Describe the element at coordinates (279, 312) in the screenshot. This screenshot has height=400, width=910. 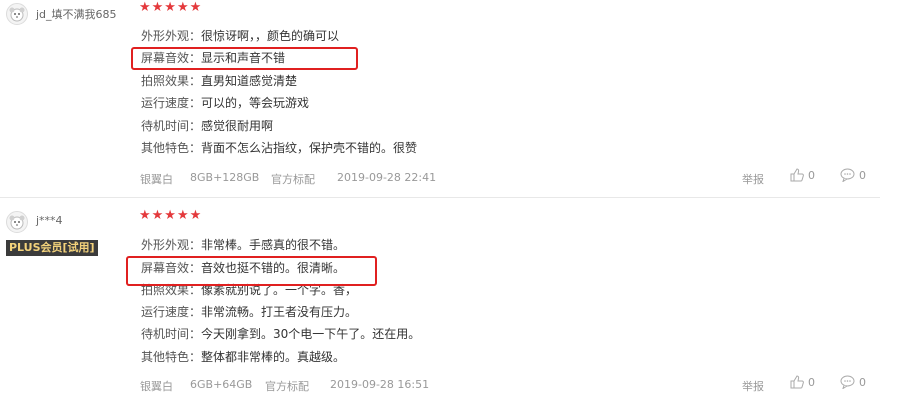
I see `attr-value: 非常流畅。打王者没有压力。` at that location.